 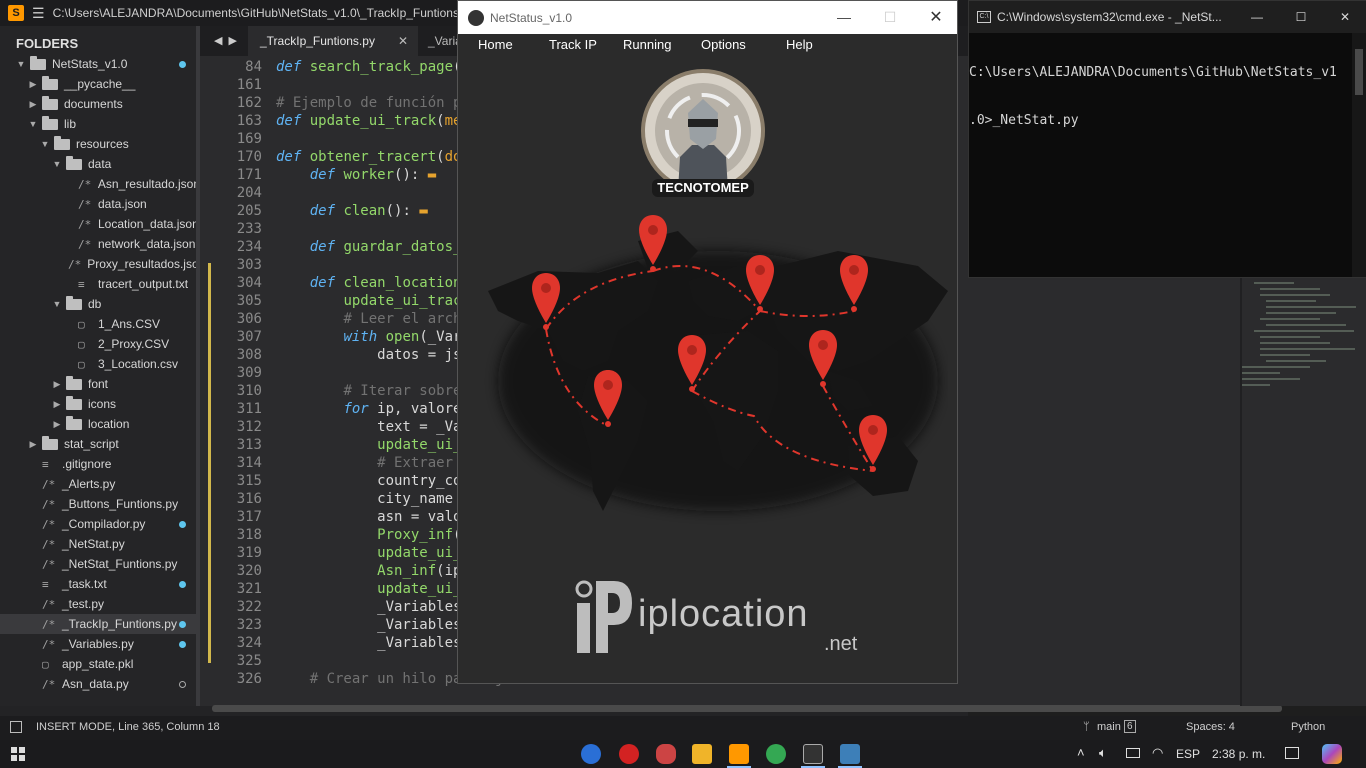 What do you see at coordinates (1103, 753) in the screenshot?
I see `volume-icon: 🔈︎` at bounding box center [1103, 753].